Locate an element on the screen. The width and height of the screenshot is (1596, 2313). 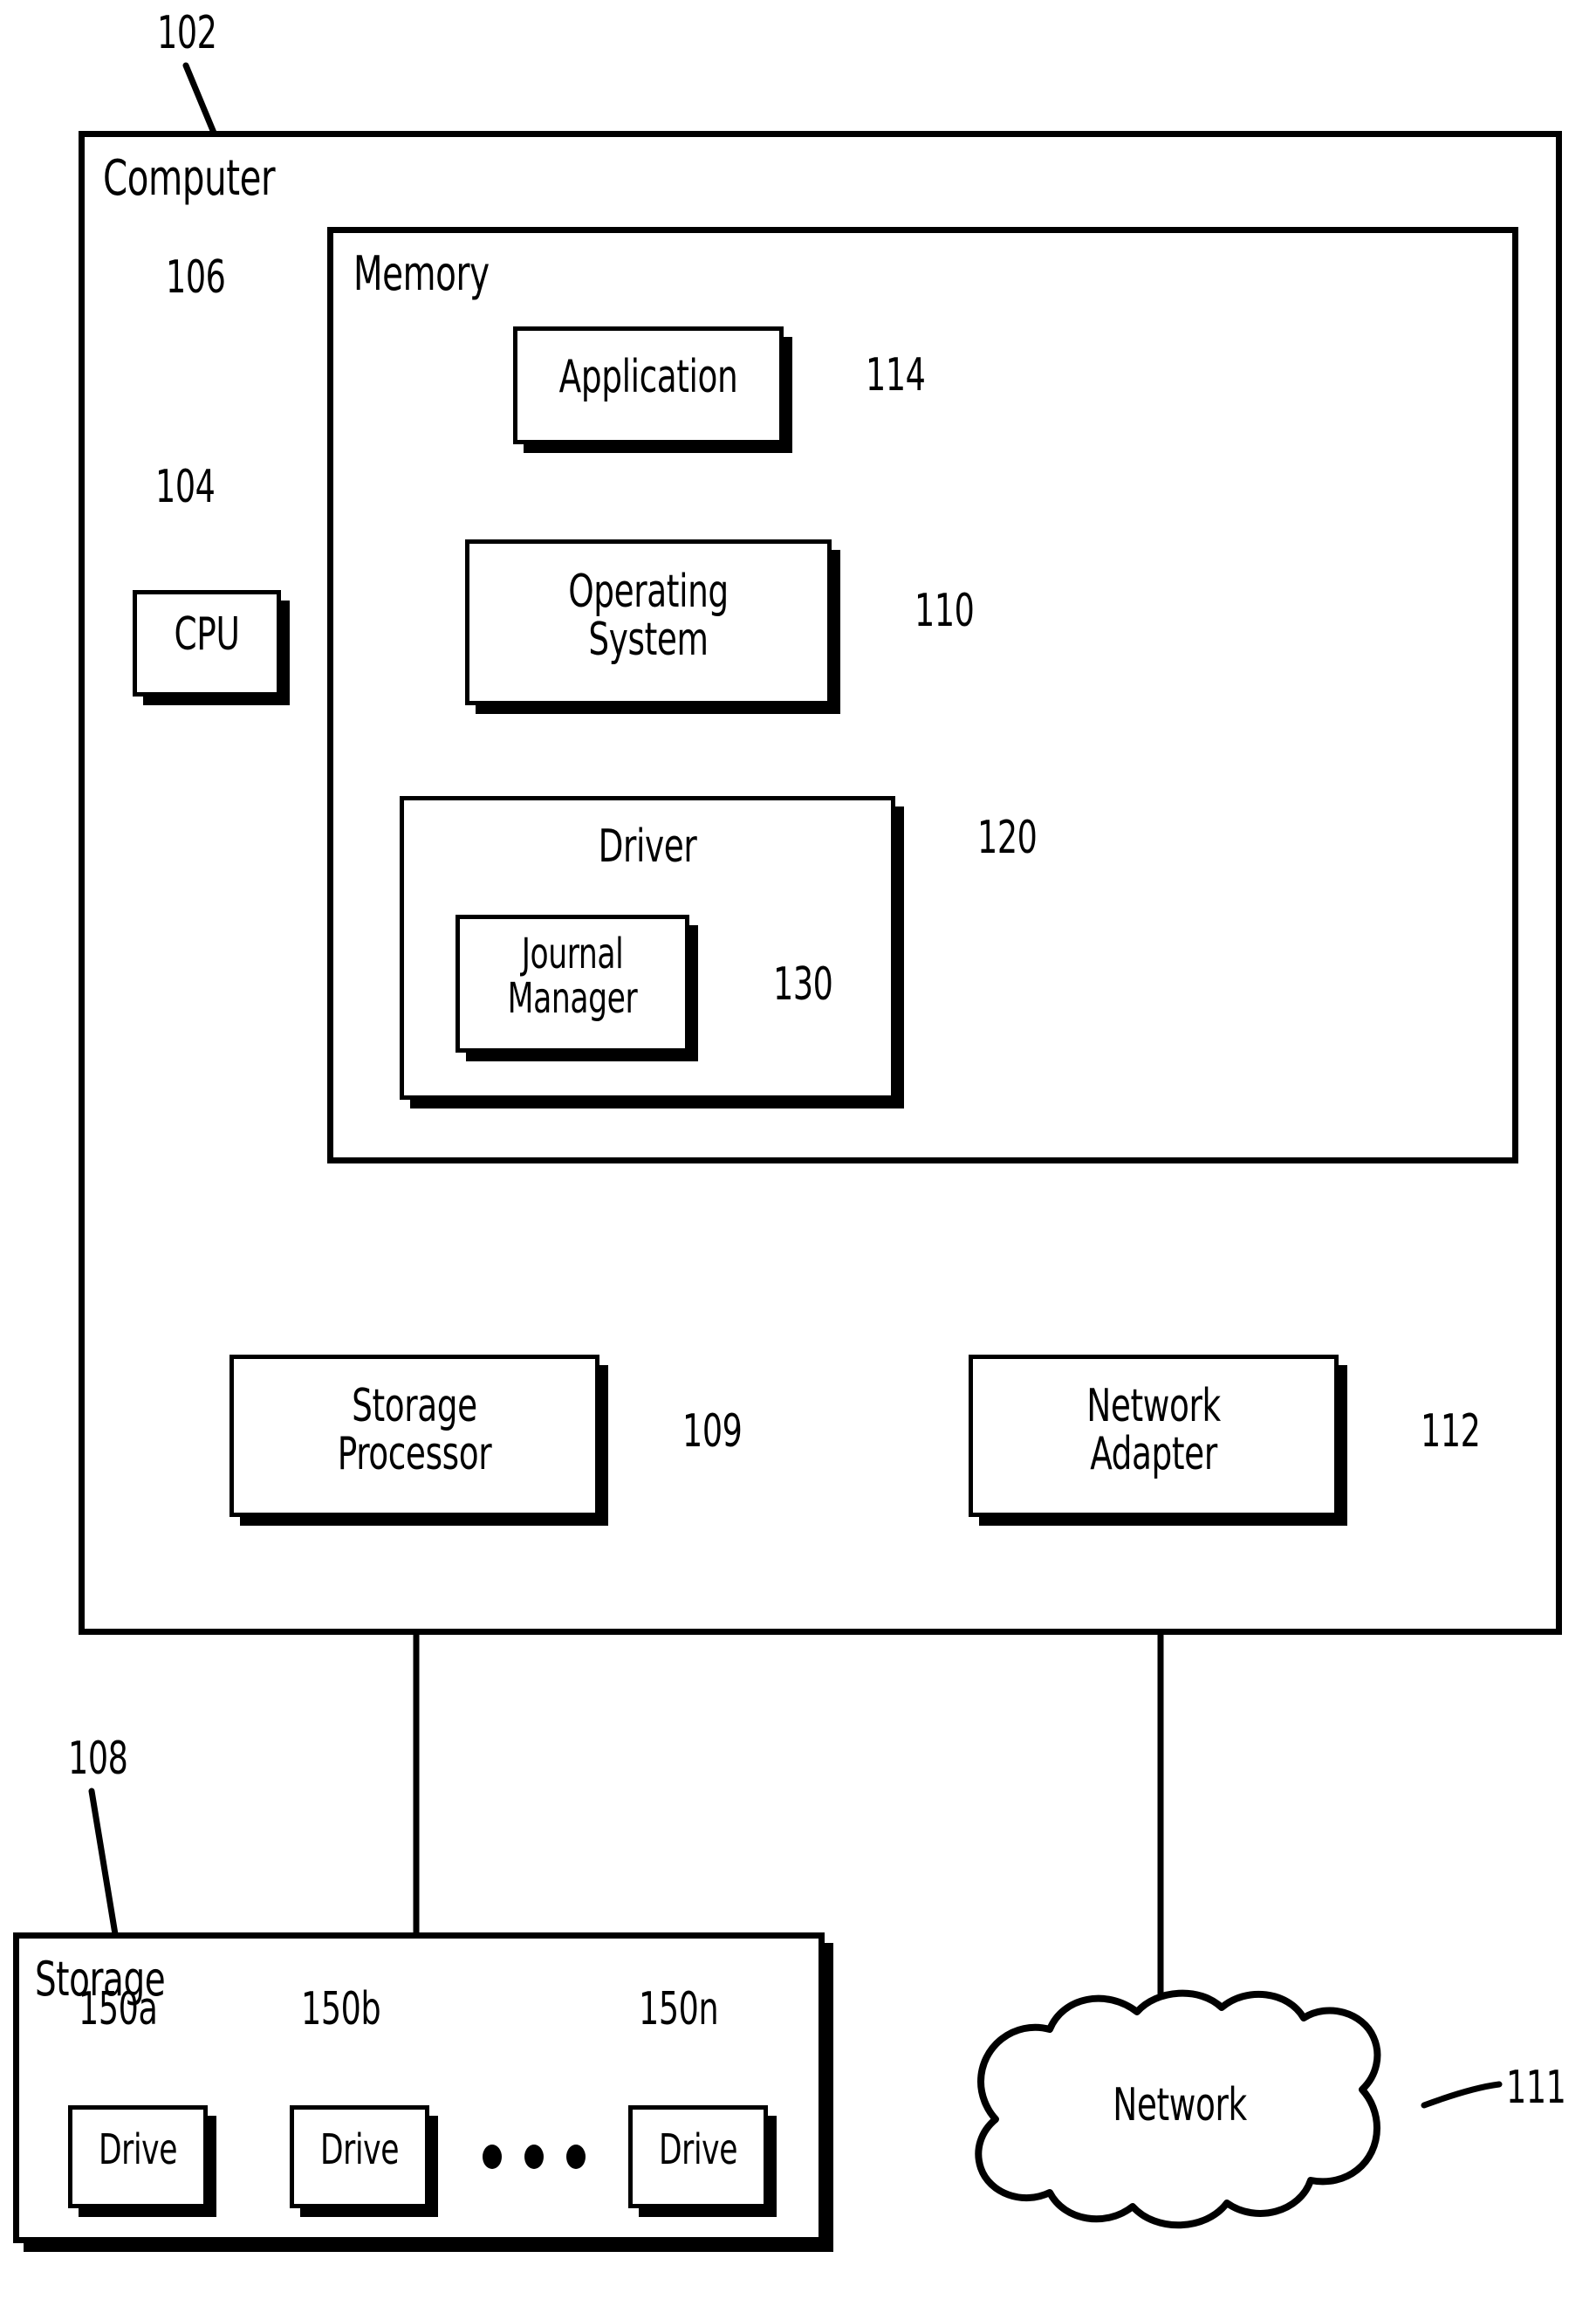
computer-title: Computer is located at coordinates (190, 178).